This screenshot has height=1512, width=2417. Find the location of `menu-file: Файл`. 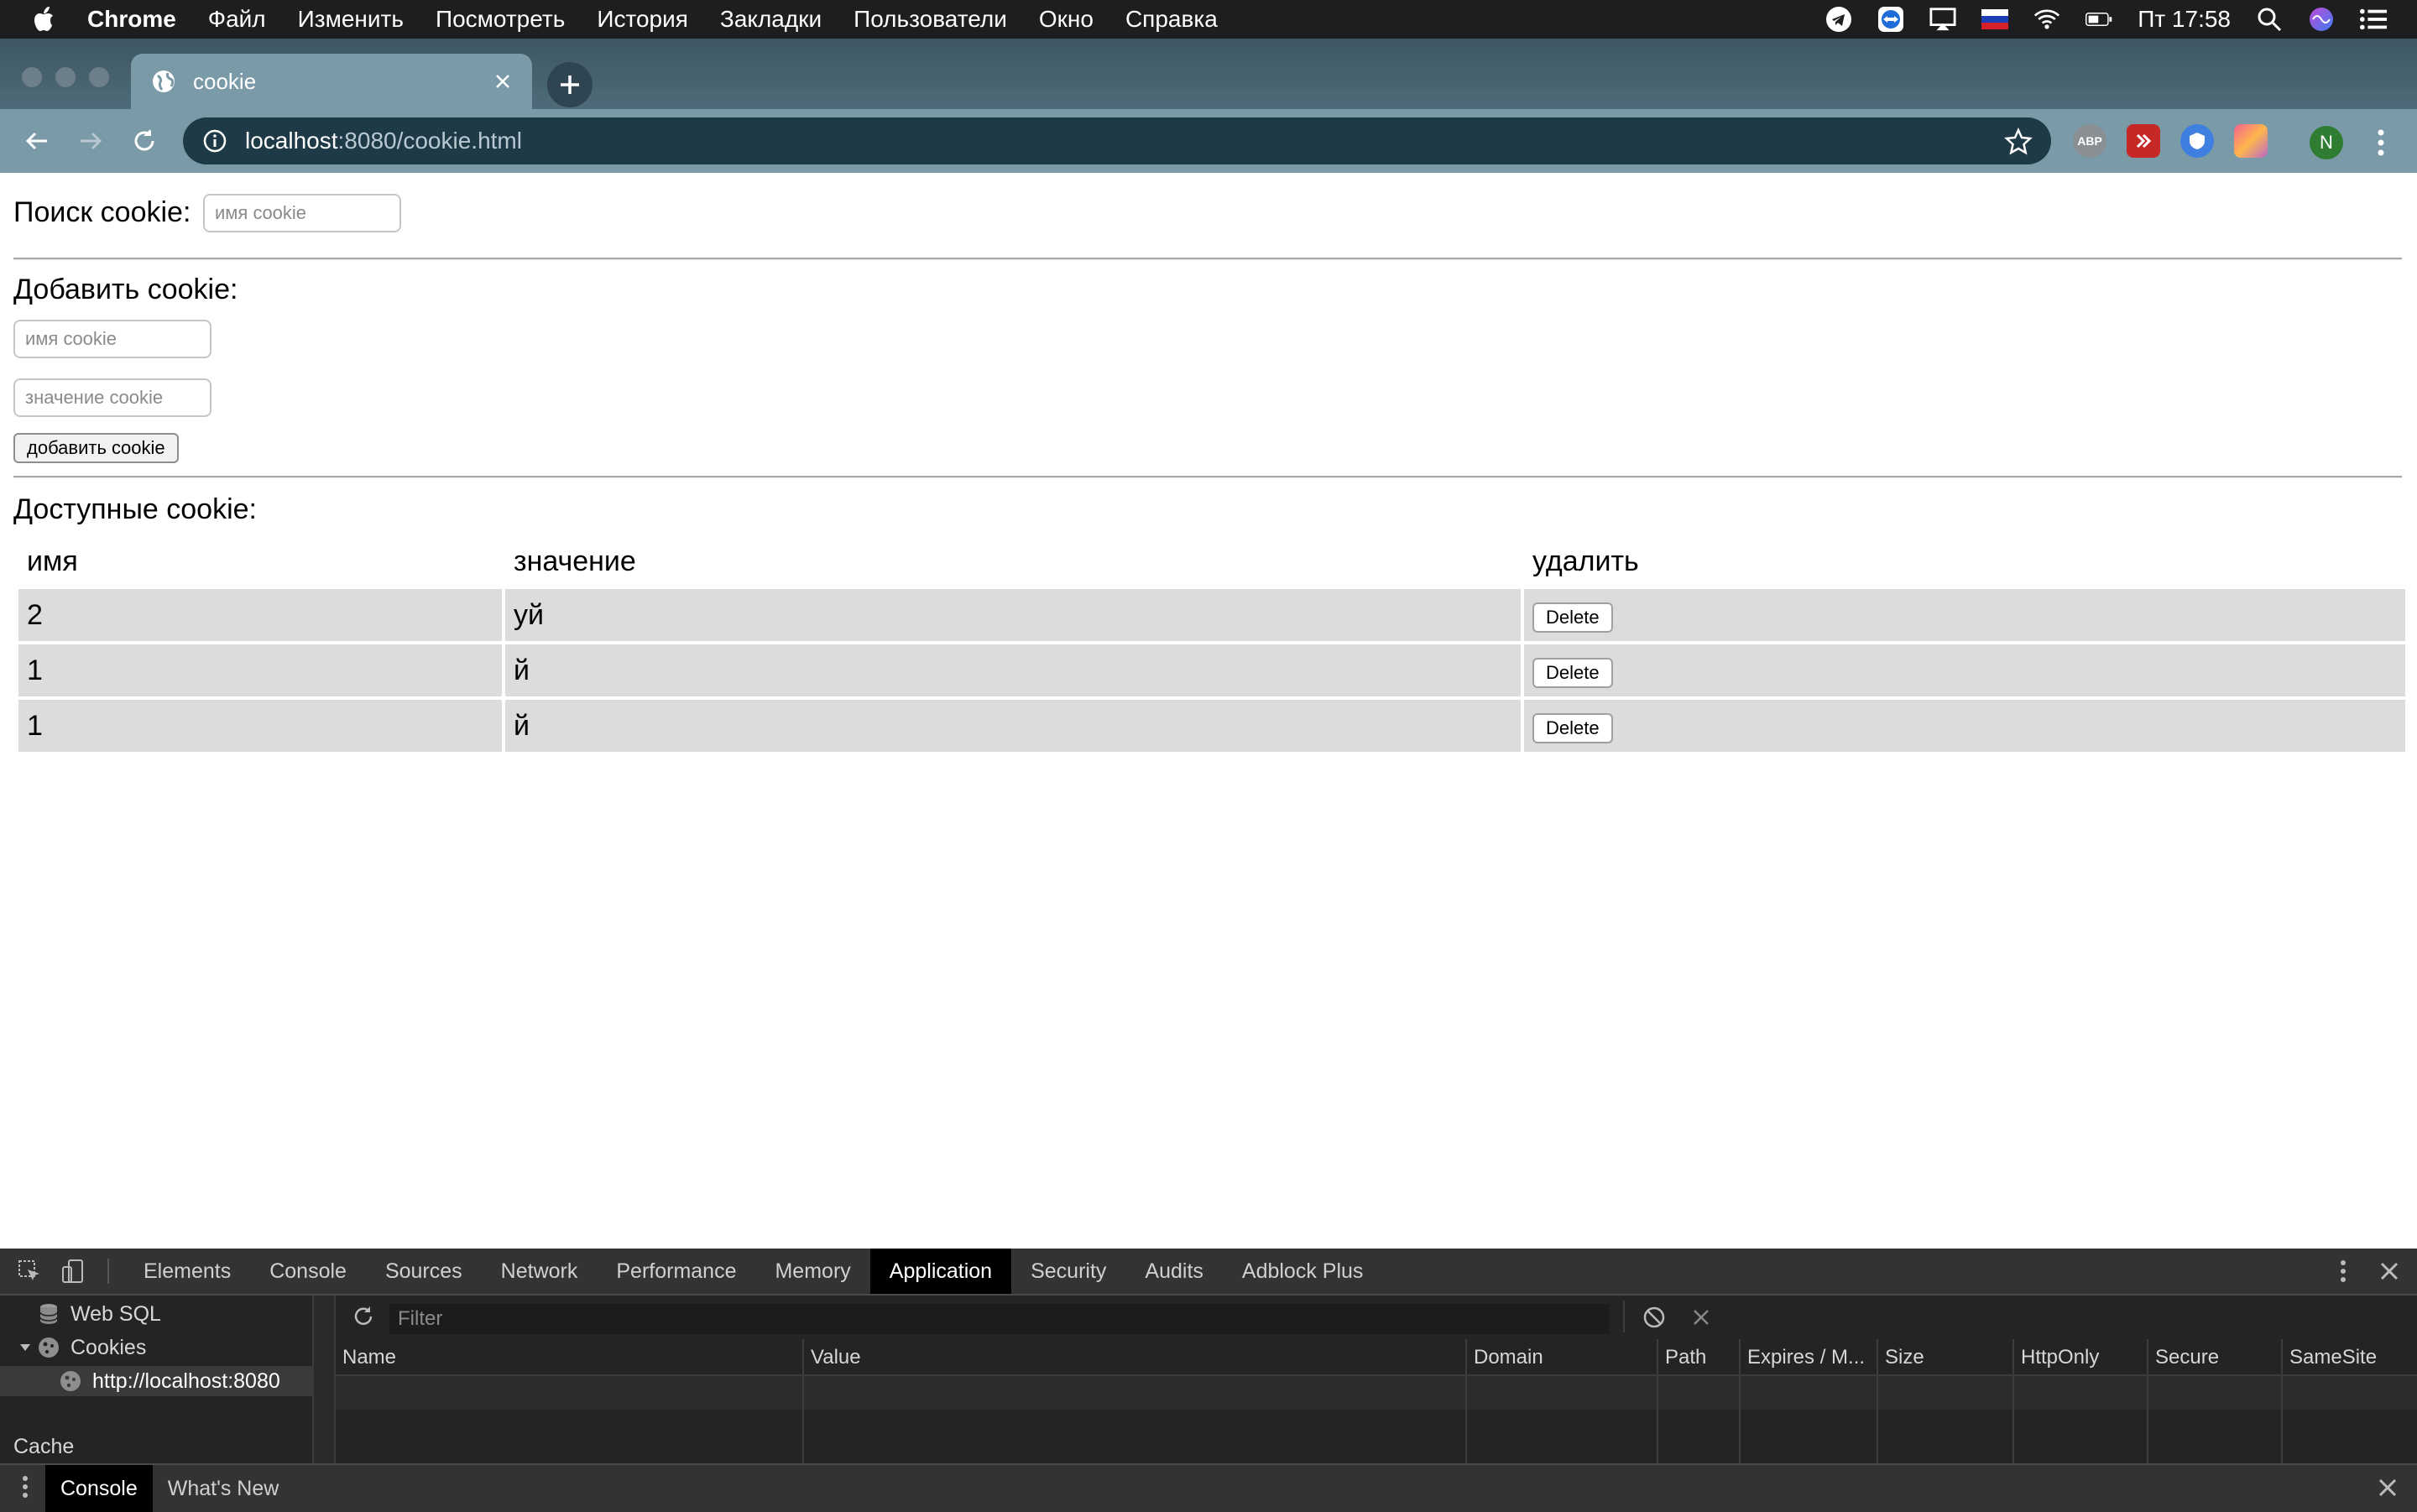

menu-file: Файл is located at coordinates (237, 20).